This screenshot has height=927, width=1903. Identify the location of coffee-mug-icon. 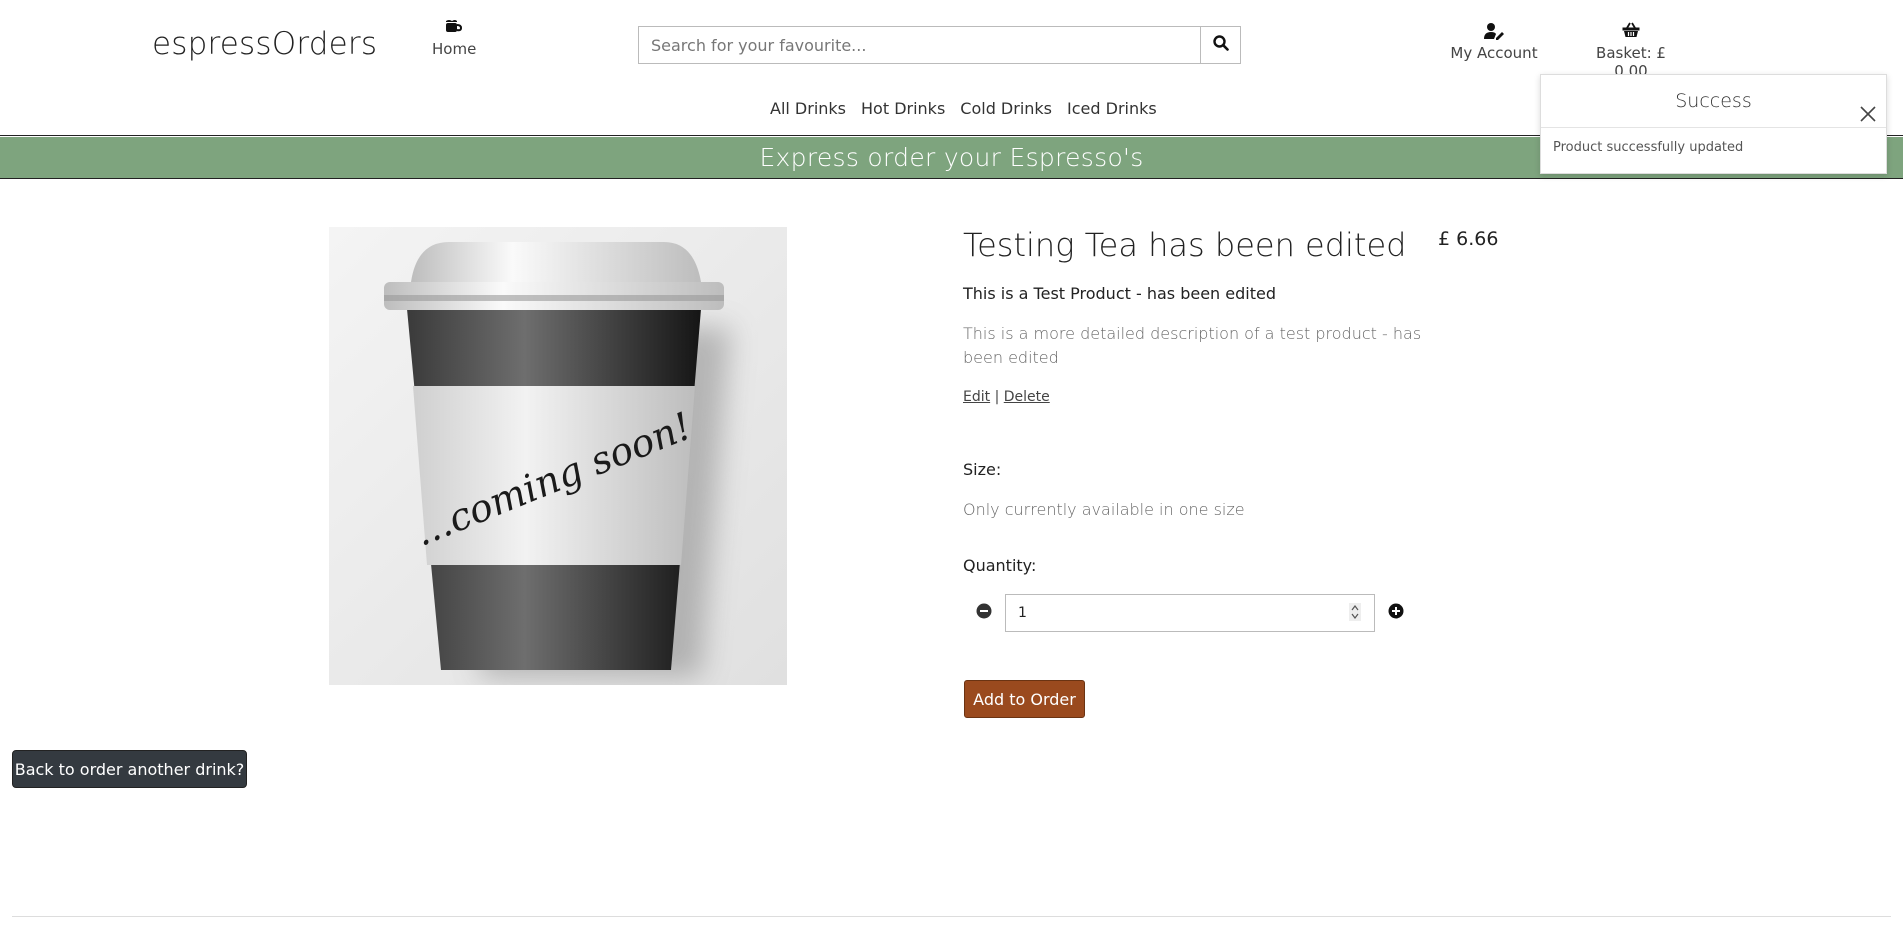
(453, 28).